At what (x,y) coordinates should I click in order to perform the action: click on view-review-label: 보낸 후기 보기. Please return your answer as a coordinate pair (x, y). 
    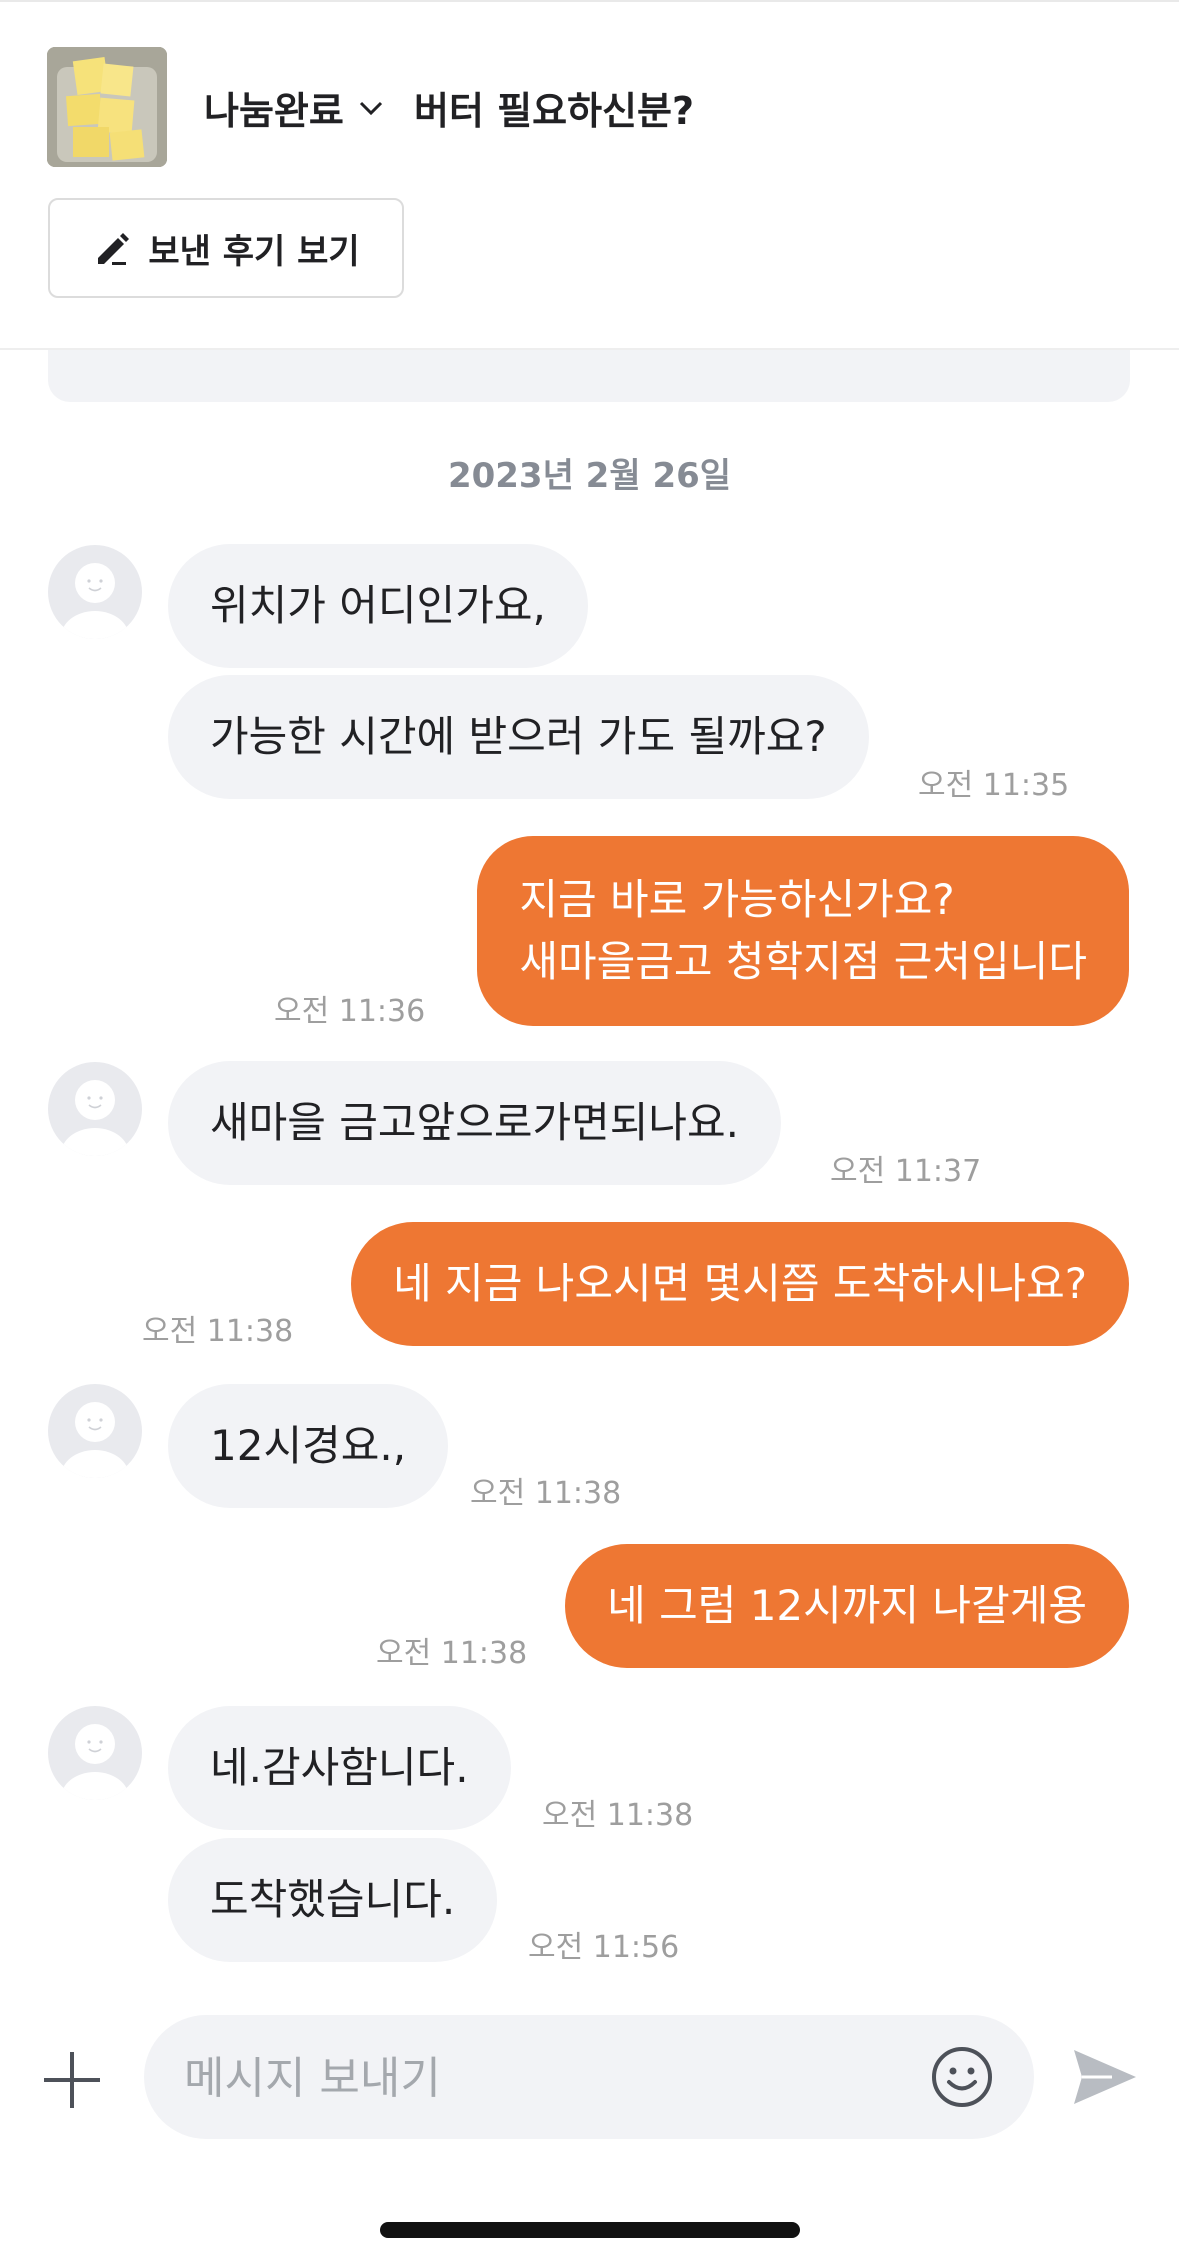
    Looking at the image, I should click on (254, 251).